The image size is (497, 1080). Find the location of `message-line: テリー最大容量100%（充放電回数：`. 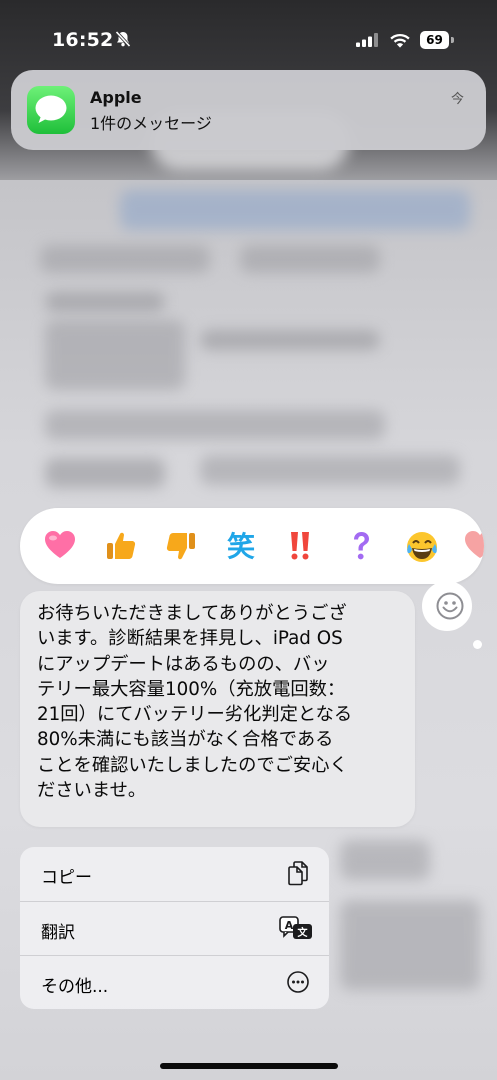

message-line: テリー最大容量100%（充放電回数： is located at coordinates (191, 689).